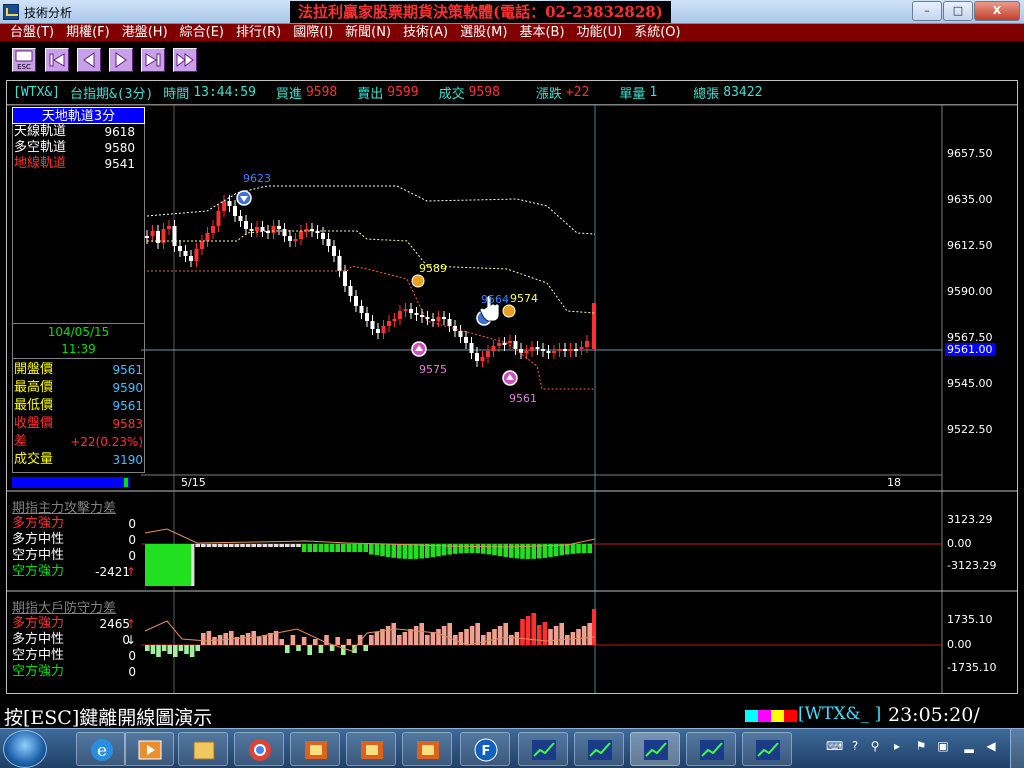 The width and height of the screenshot is (1024, 768). I want to click on chart-app-icon, so click(11, 12).